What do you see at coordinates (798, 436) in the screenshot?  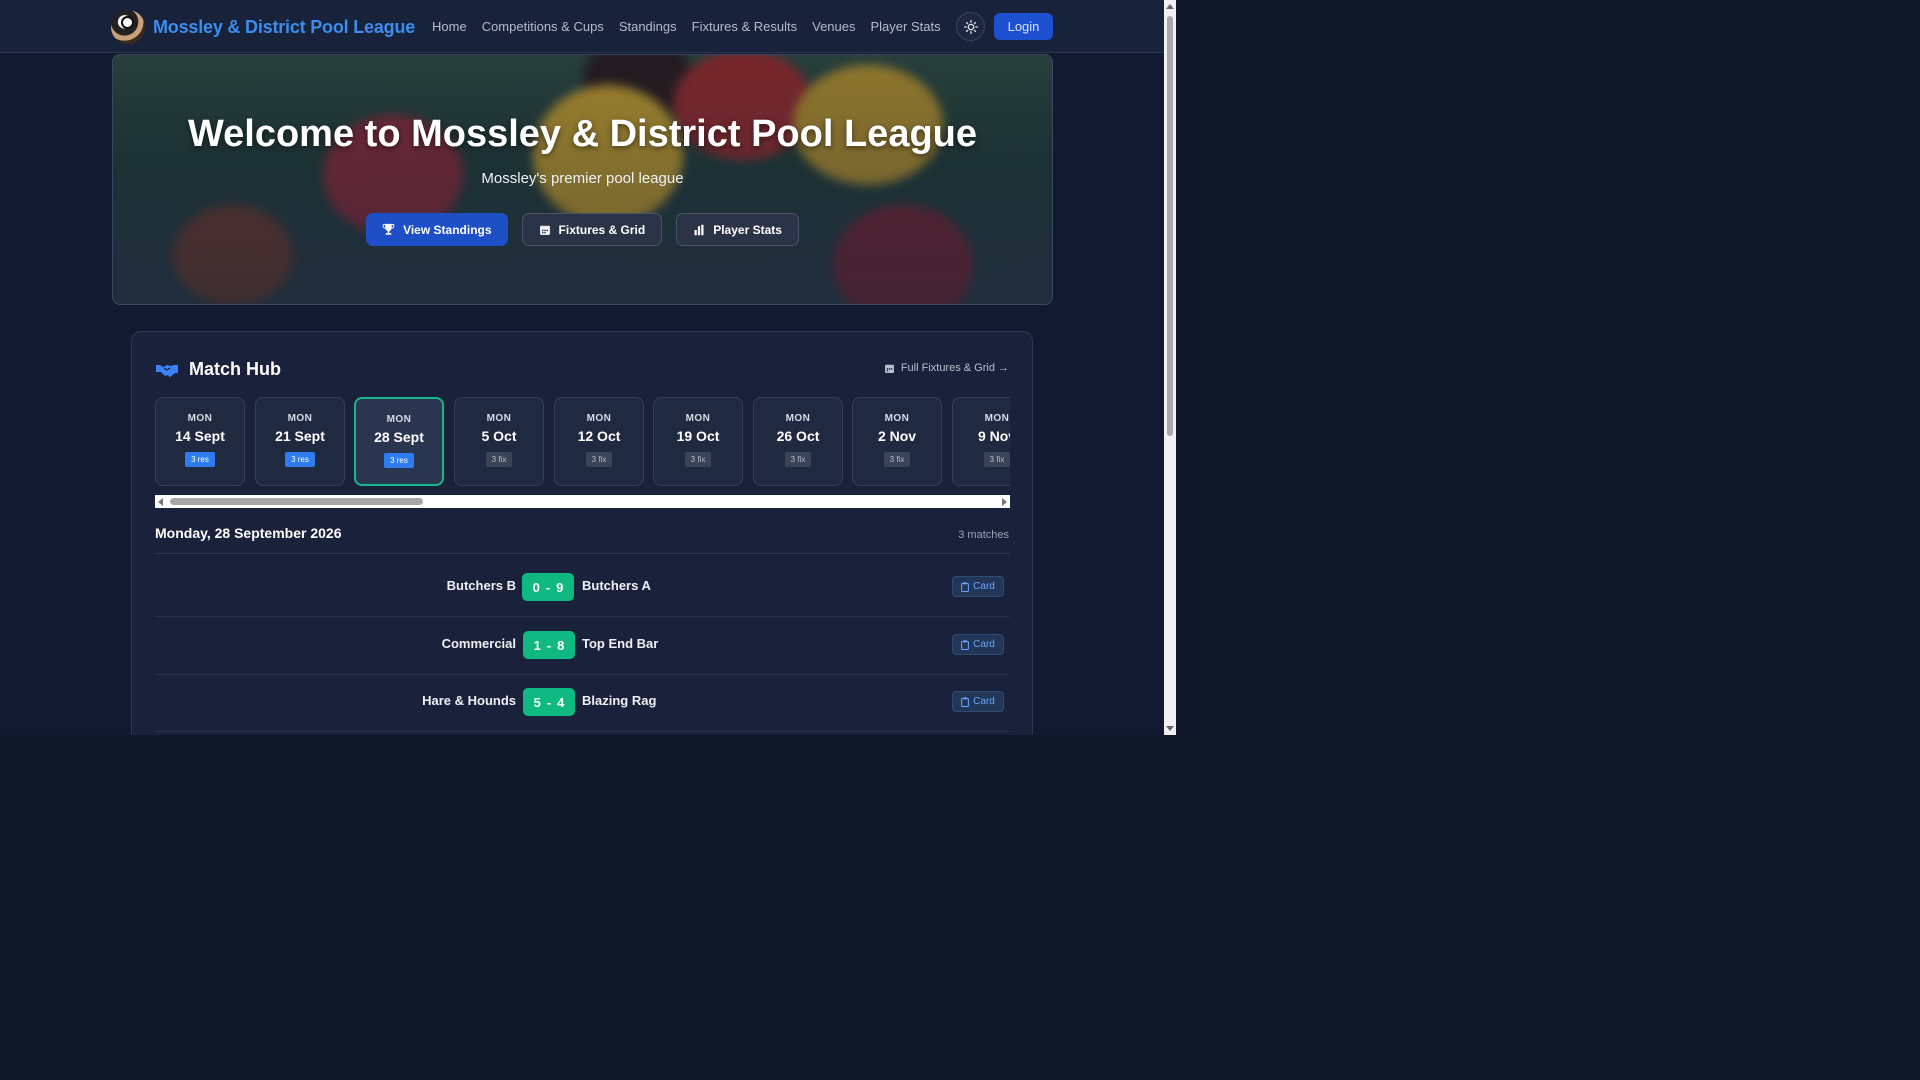 I see `date-card-date: 26 Oct` at bounding box center [798, 436].